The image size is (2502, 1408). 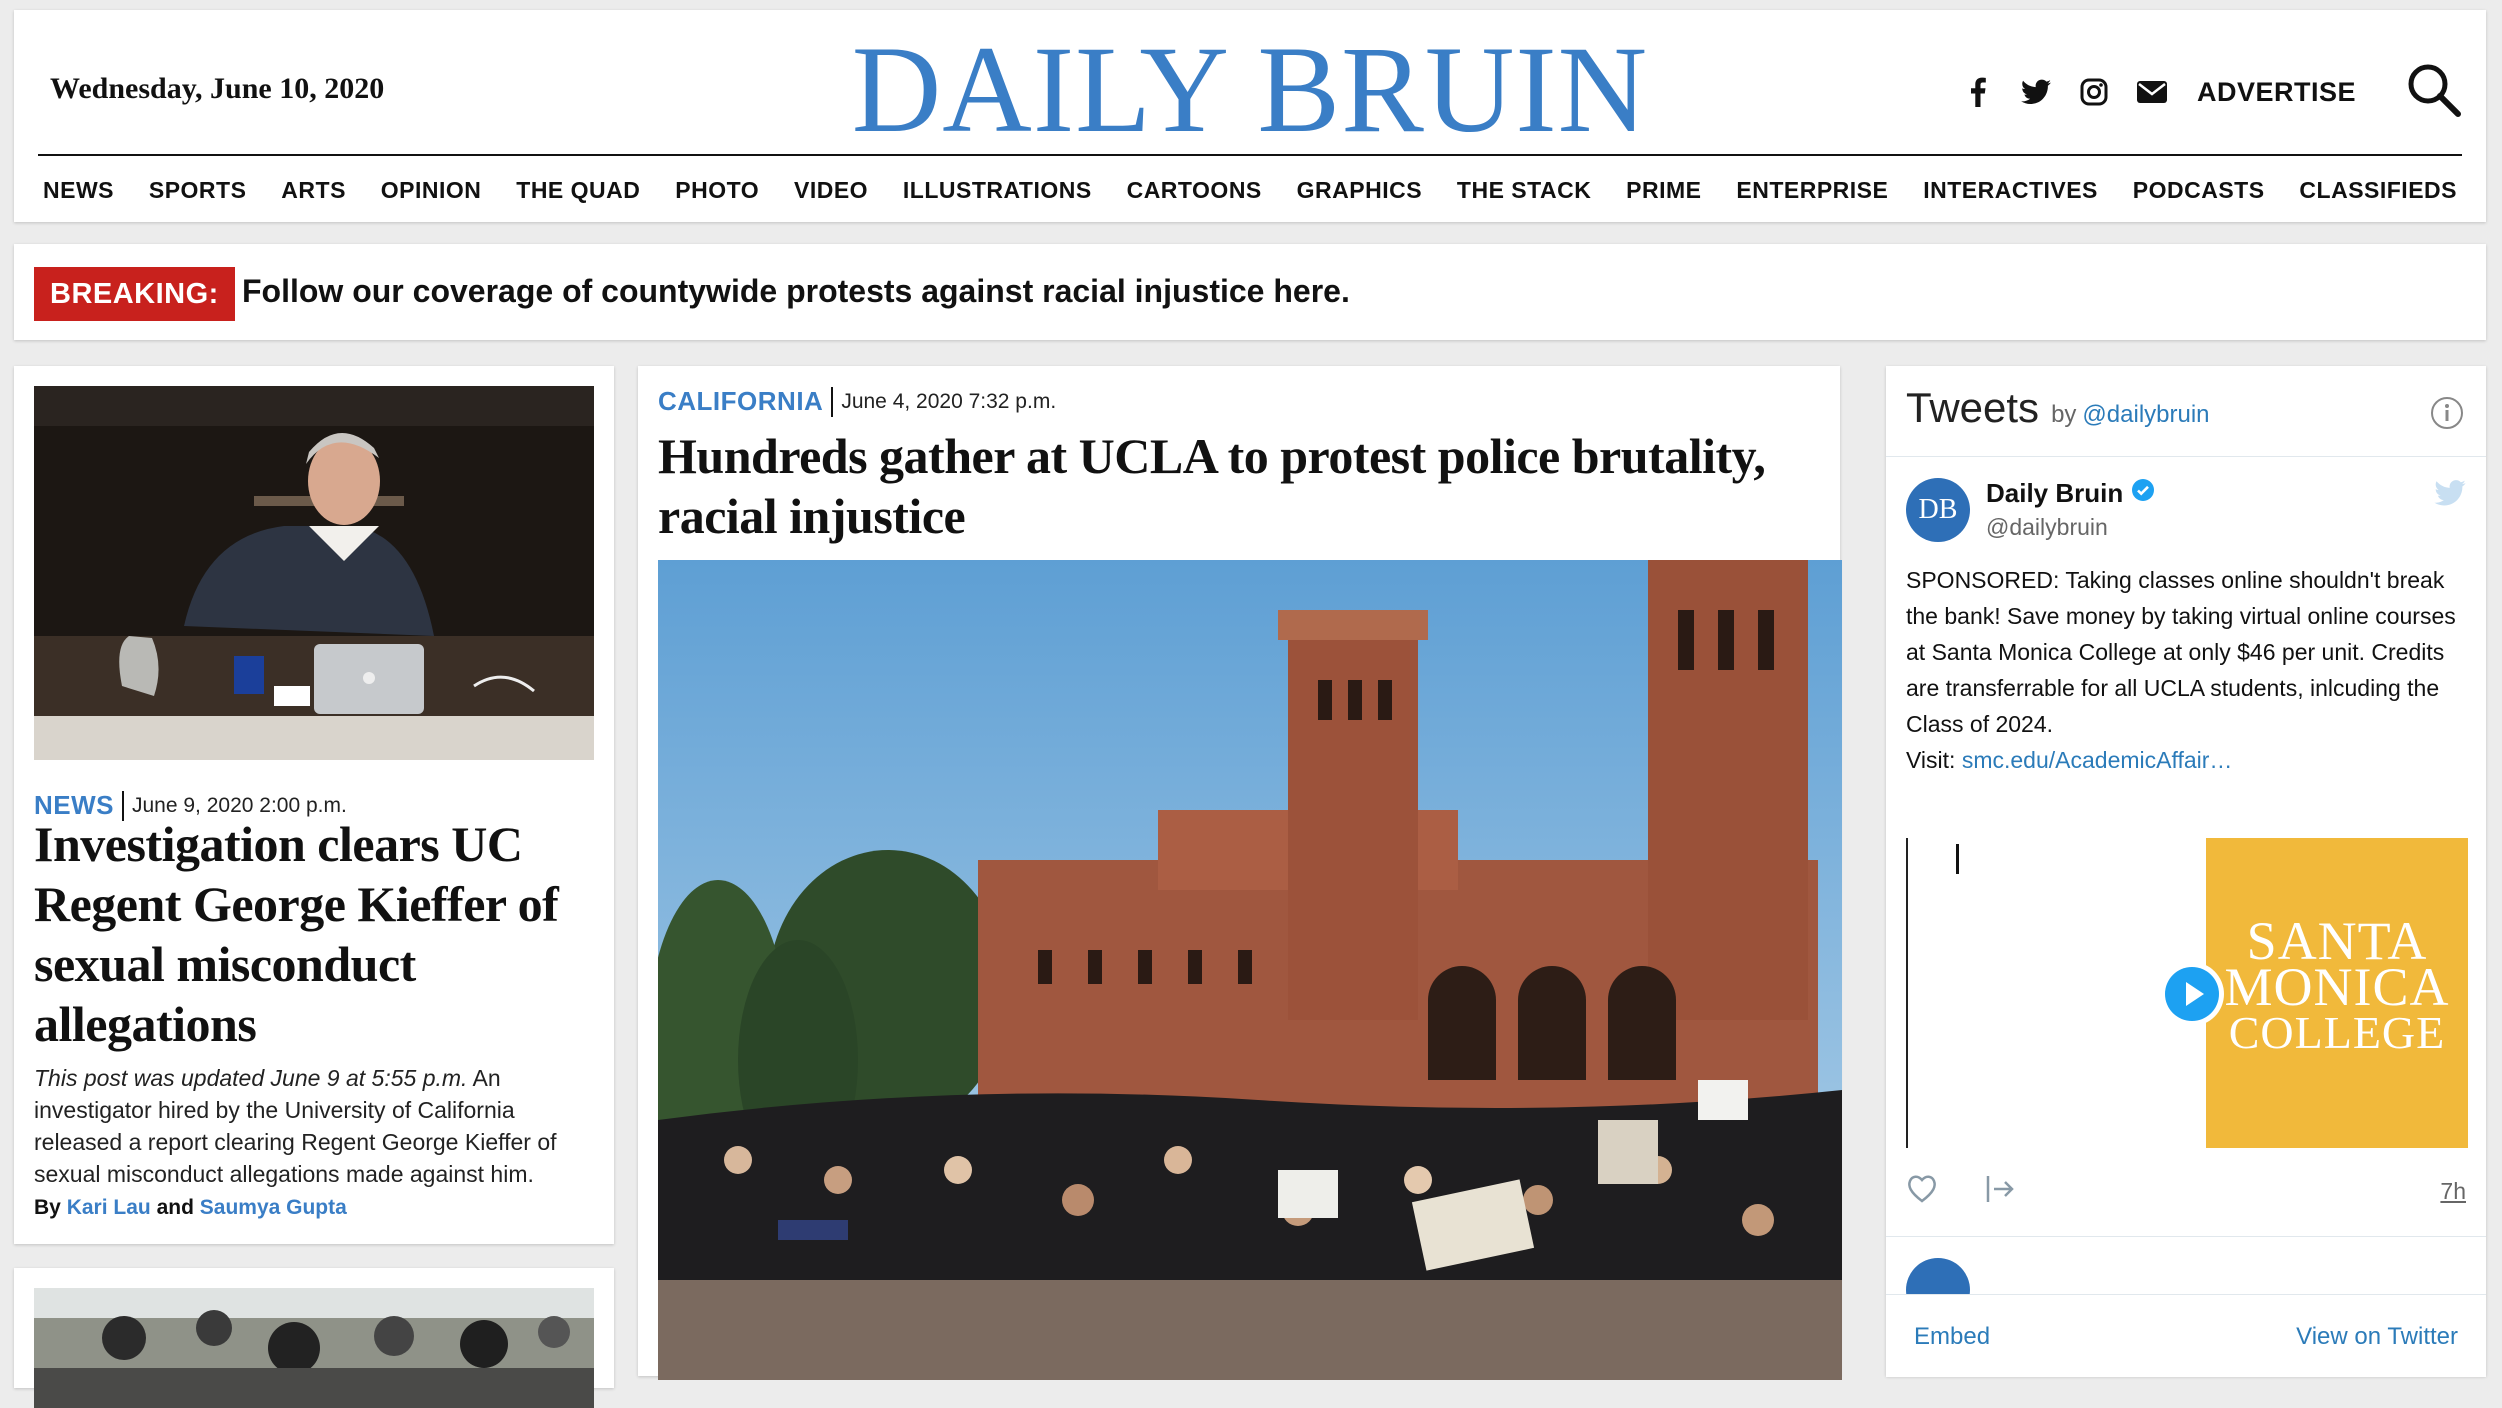 I want to click on nav-enterprise: ENTERPRISE, so click(x=1812, y=190).